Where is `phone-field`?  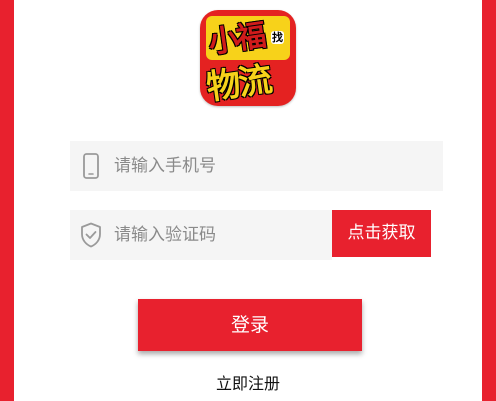 phone-field is located at coordinates (256, 166).